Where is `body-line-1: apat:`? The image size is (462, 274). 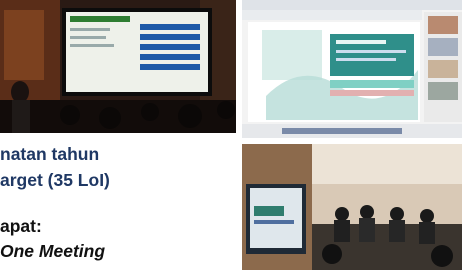
body-line-1: apat: is located at coordinates (21, 226).